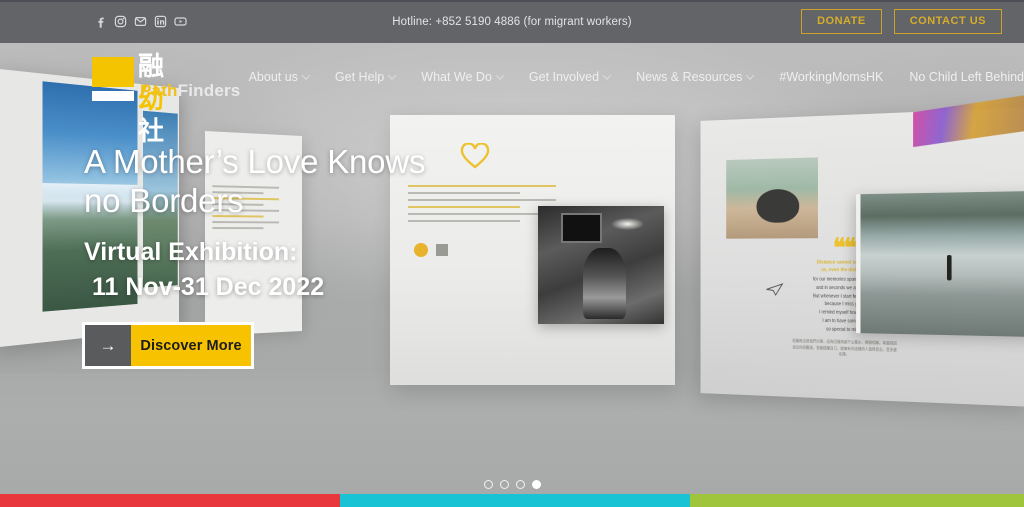  Describe the element at coordinates (255, 161) in the screenshot. I see `hero-headline-line1: A Mother’s Love Knows` at that location.